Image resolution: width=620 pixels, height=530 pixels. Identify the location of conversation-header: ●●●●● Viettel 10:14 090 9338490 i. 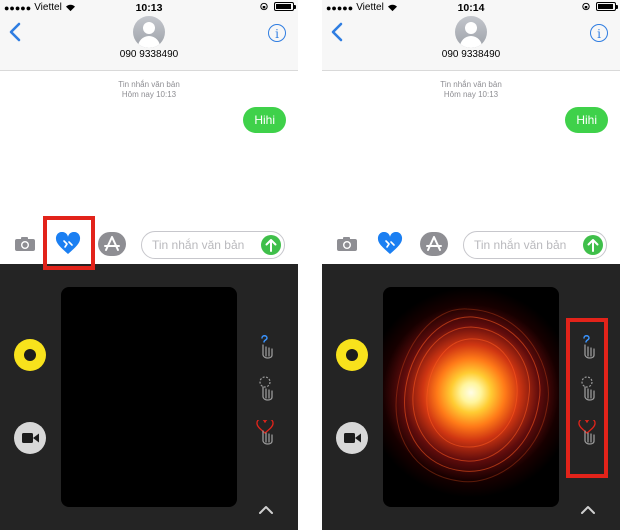
(471, 35).